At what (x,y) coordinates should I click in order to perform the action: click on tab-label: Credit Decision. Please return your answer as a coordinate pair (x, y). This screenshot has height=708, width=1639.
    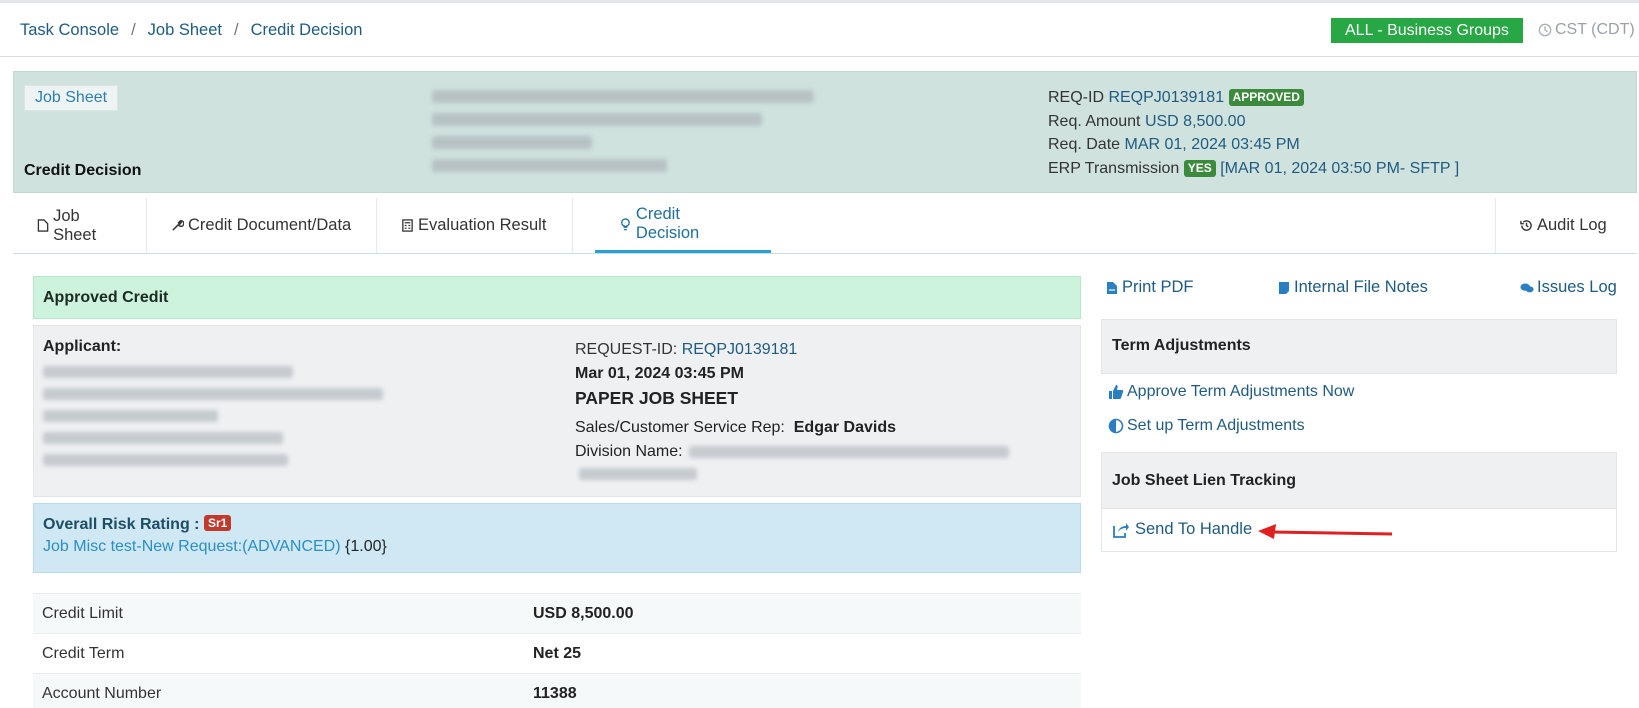
    Looking at the image, I should click on (667, 223).